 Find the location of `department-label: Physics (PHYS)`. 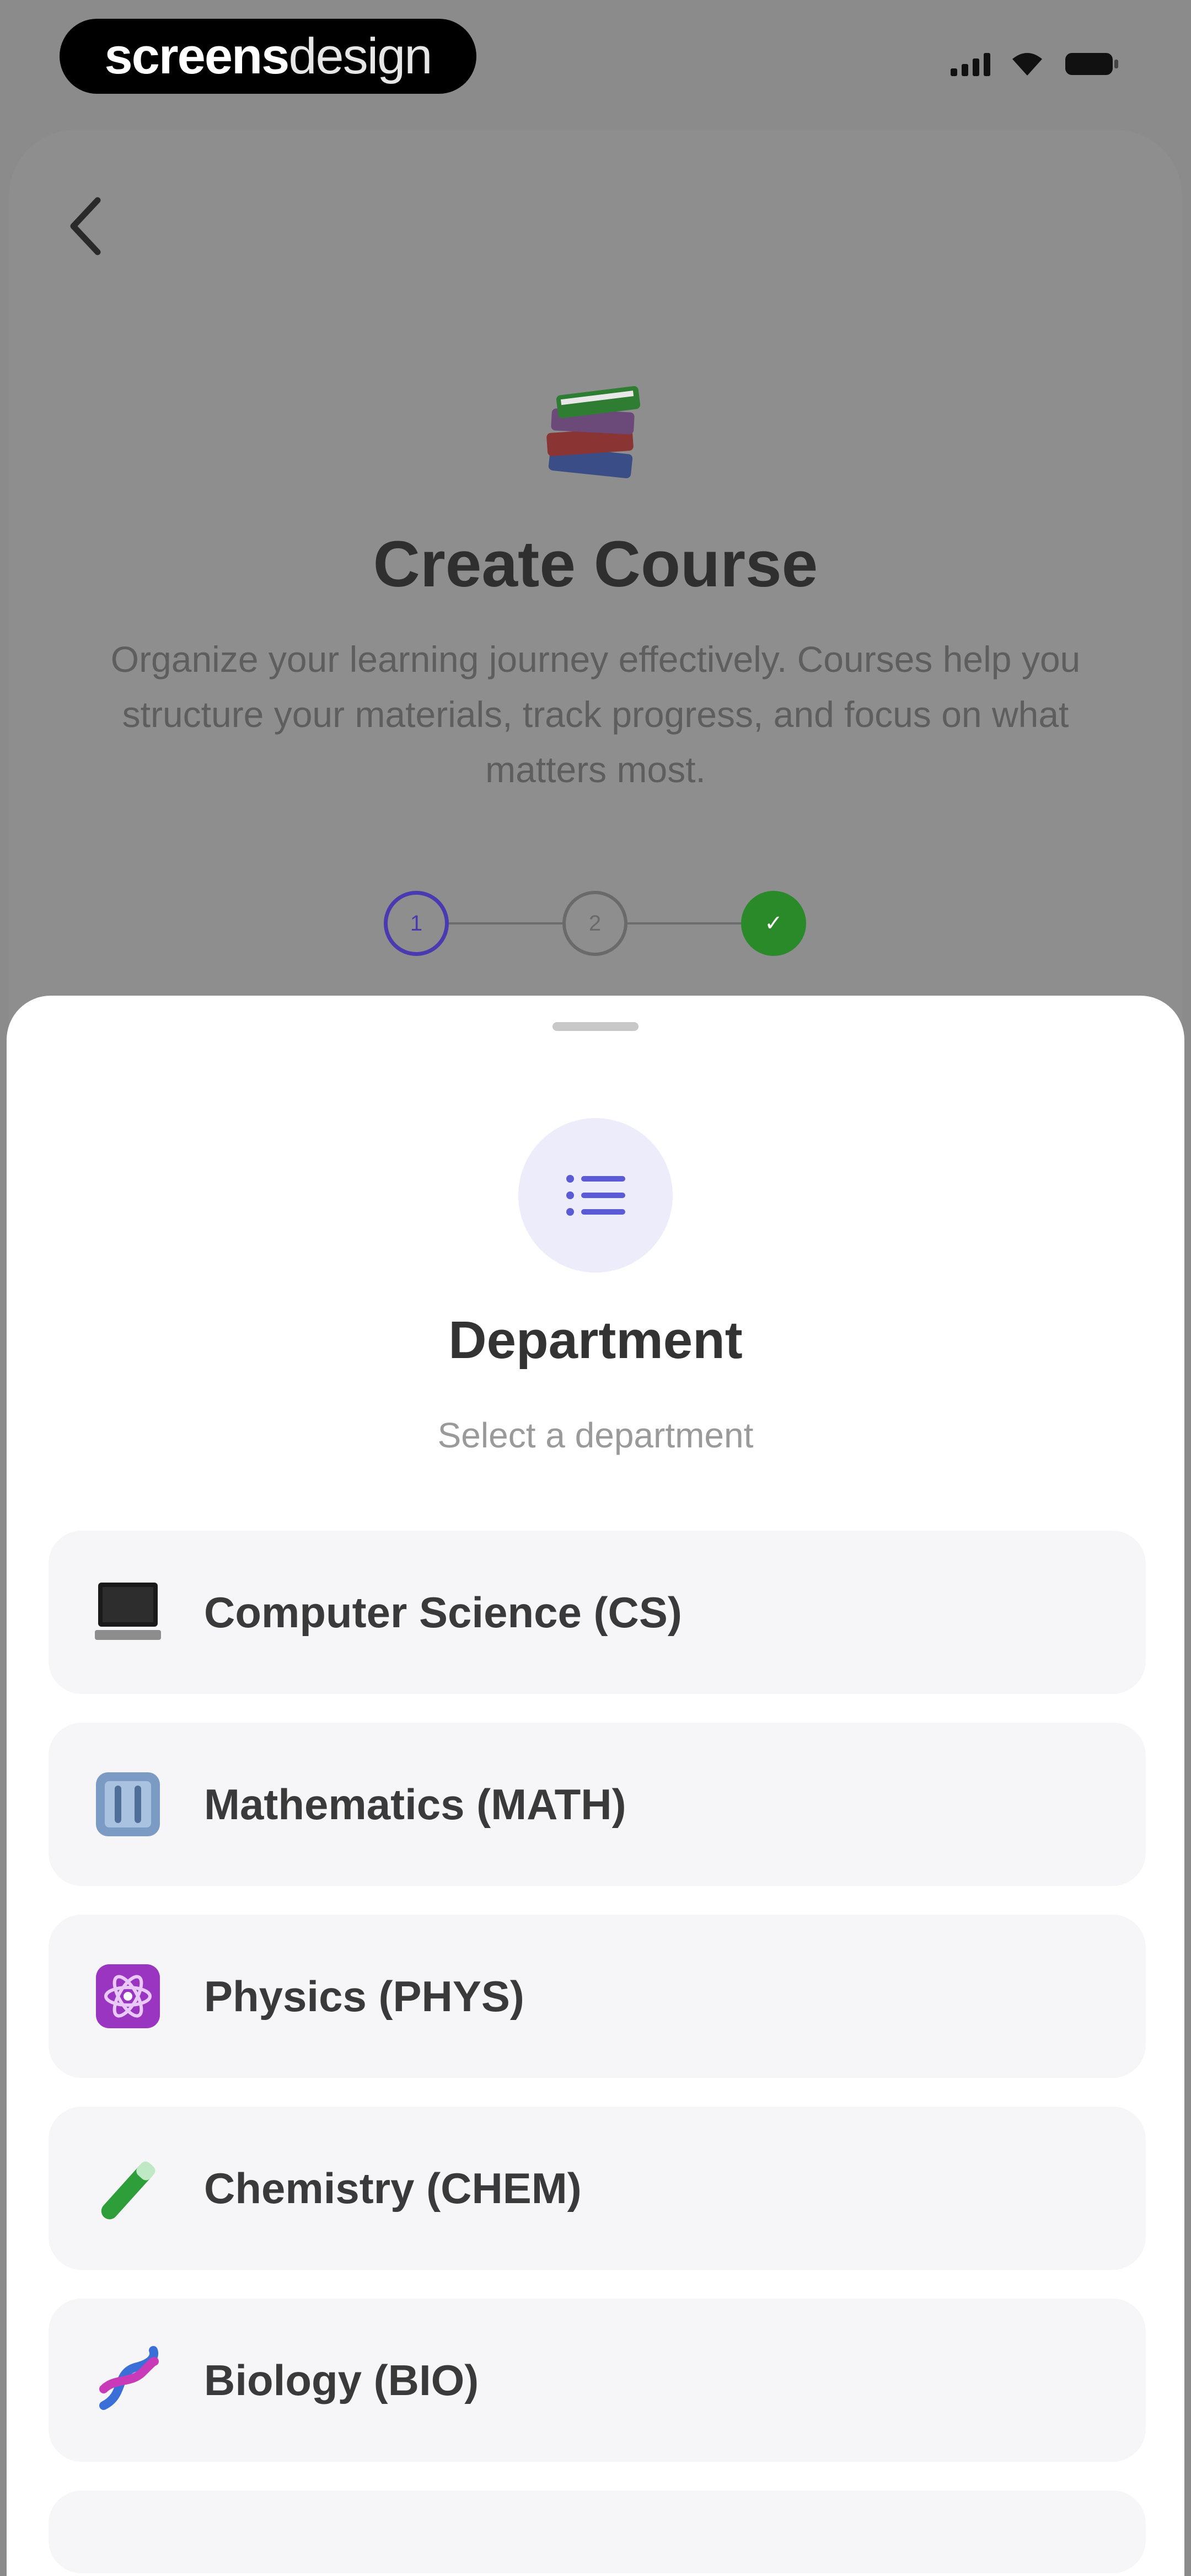

department-label: Physics (PHYS) is located at coordinates (364, 1996).